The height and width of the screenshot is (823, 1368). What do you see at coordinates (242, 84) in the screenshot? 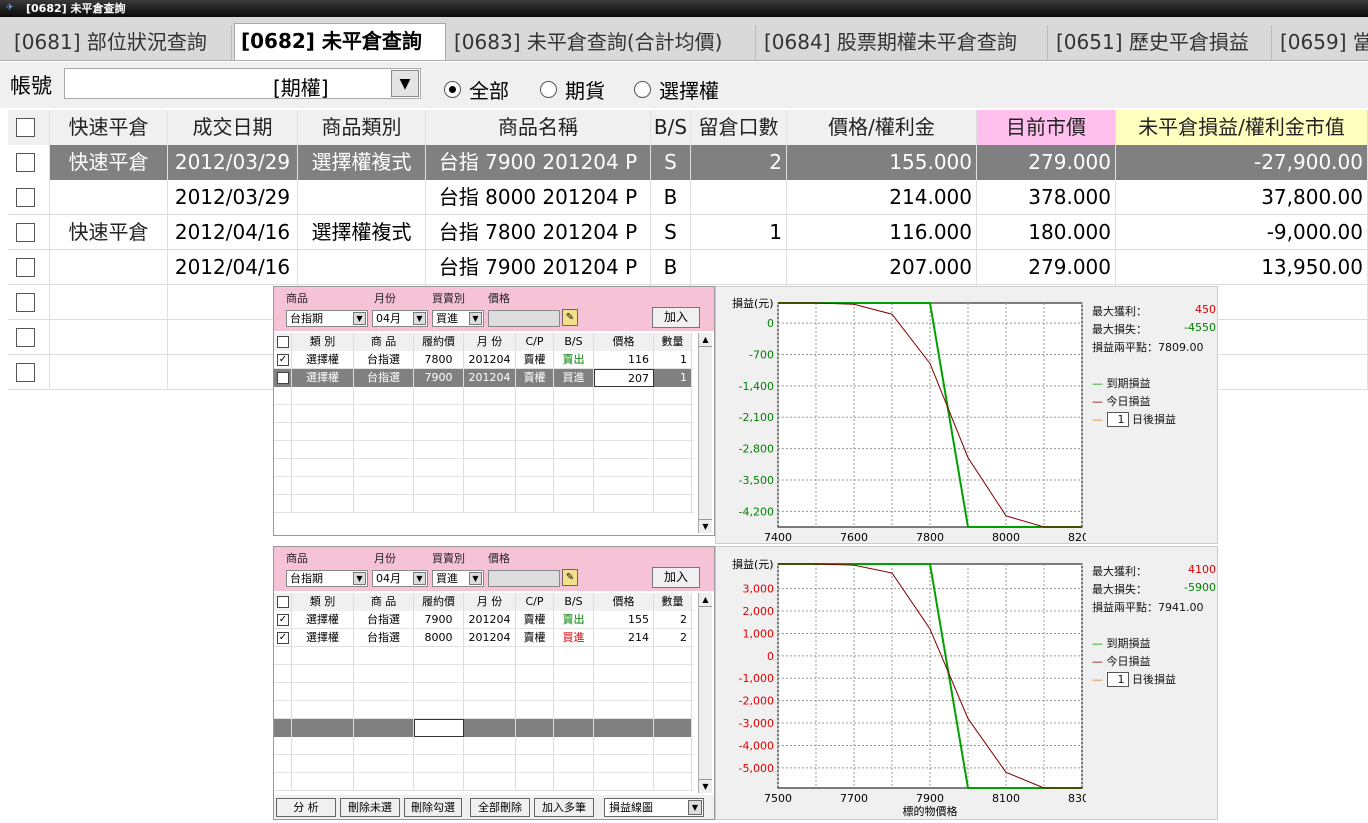
I see `account-select: [期權] ▼` at bounding box center [242, 84].